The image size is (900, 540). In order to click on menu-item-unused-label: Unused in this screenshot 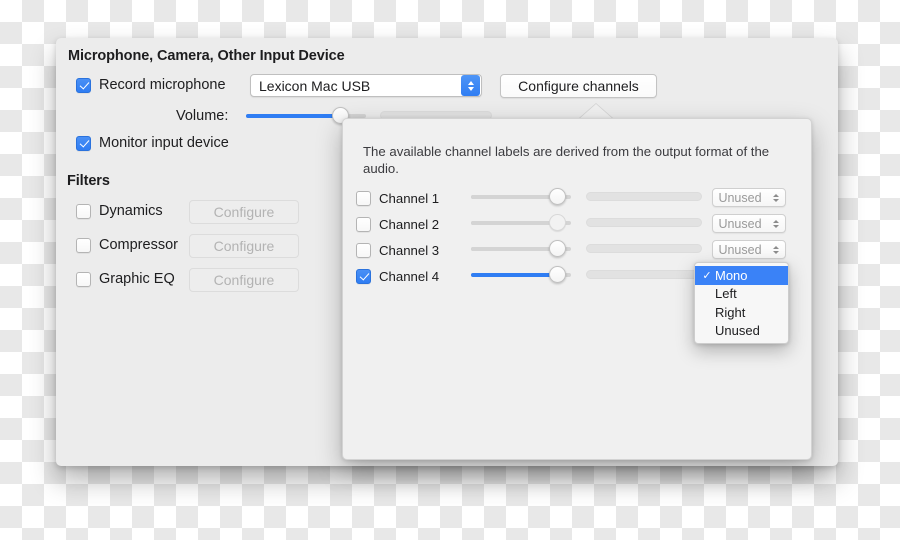, I will do `click(737, 331)`.